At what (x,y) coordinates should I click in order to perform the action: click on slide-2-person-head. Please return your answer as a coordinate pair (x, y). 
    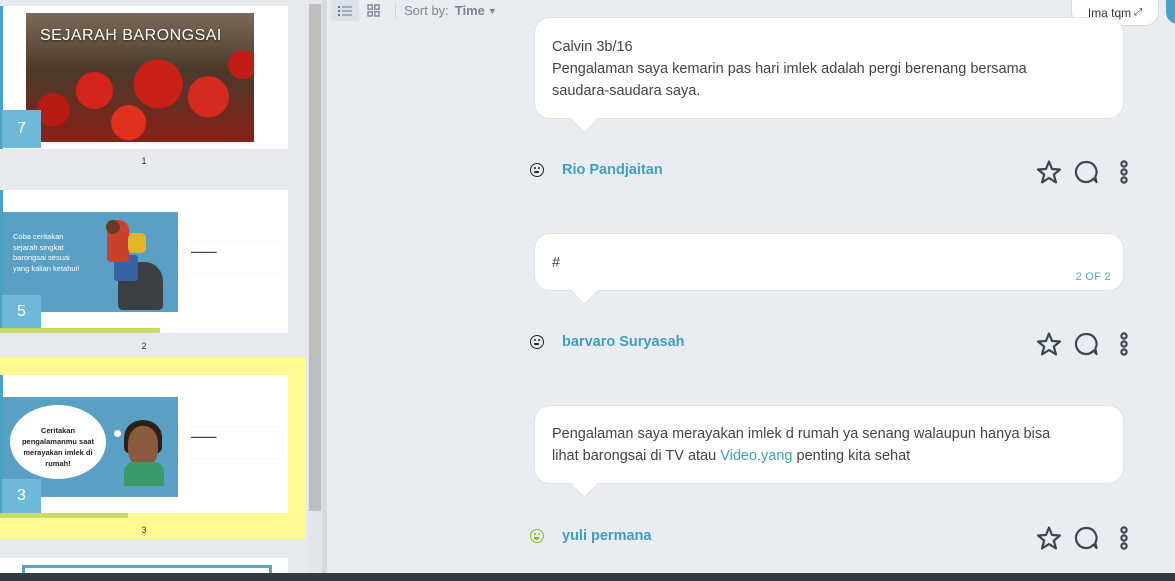
    Looking at the image, I should click on (113, 227).